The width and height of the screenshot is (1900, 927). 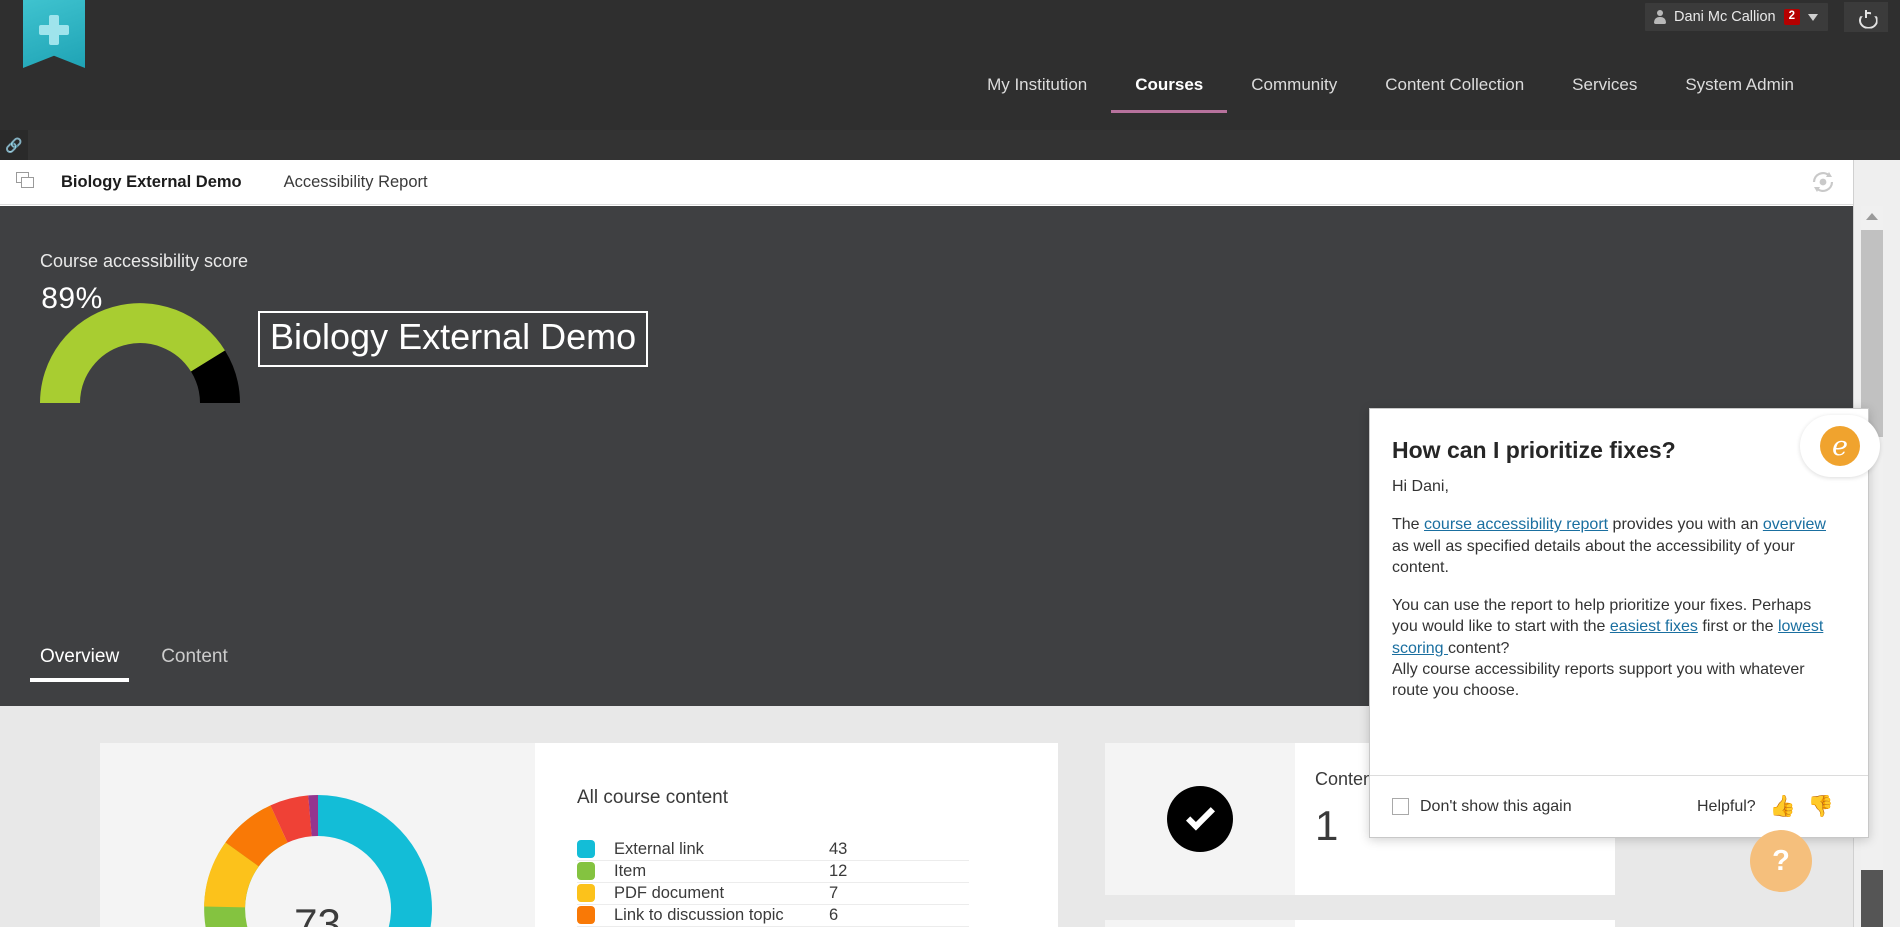 I want to click on link-easiest-fixes: easiest fixes, so click(x=1654, y=626).